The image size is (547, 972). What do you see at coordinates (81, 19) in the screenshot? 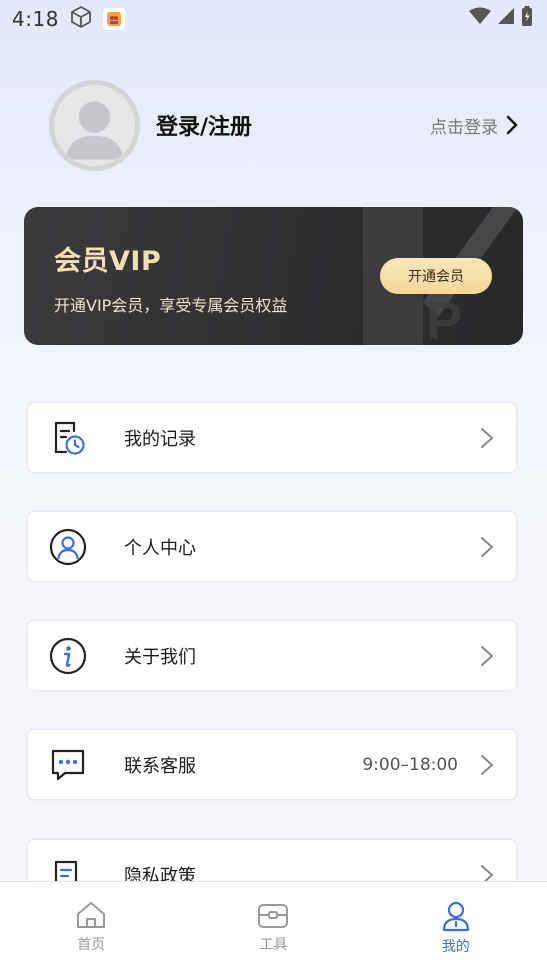
I see `cube-icon` at bounding box center [81, 19].